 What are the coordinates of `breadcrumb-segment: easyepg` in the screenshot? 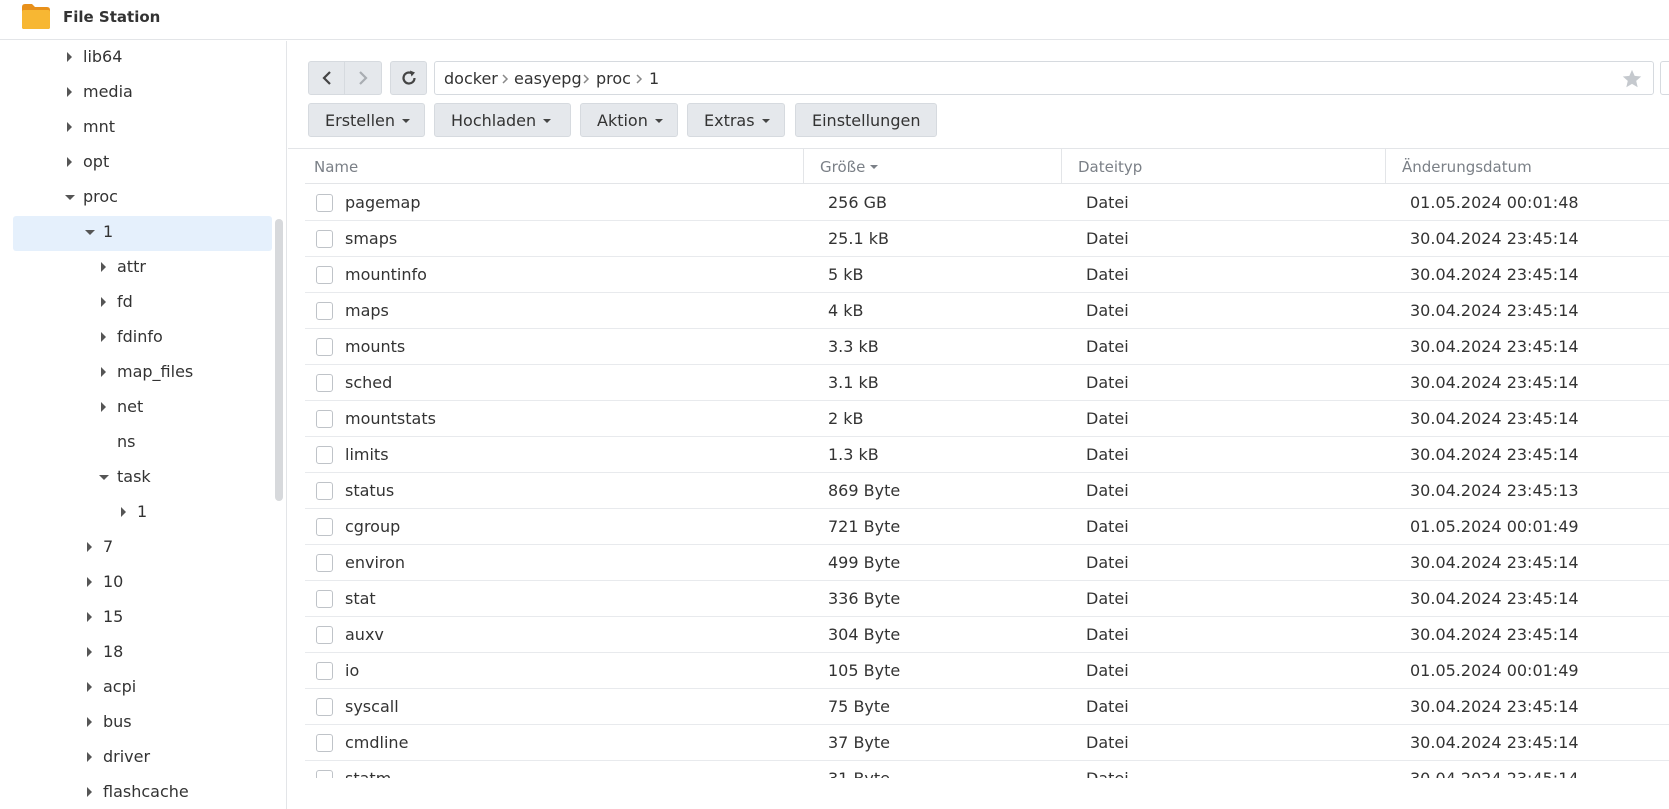 It's located at (548, 78).